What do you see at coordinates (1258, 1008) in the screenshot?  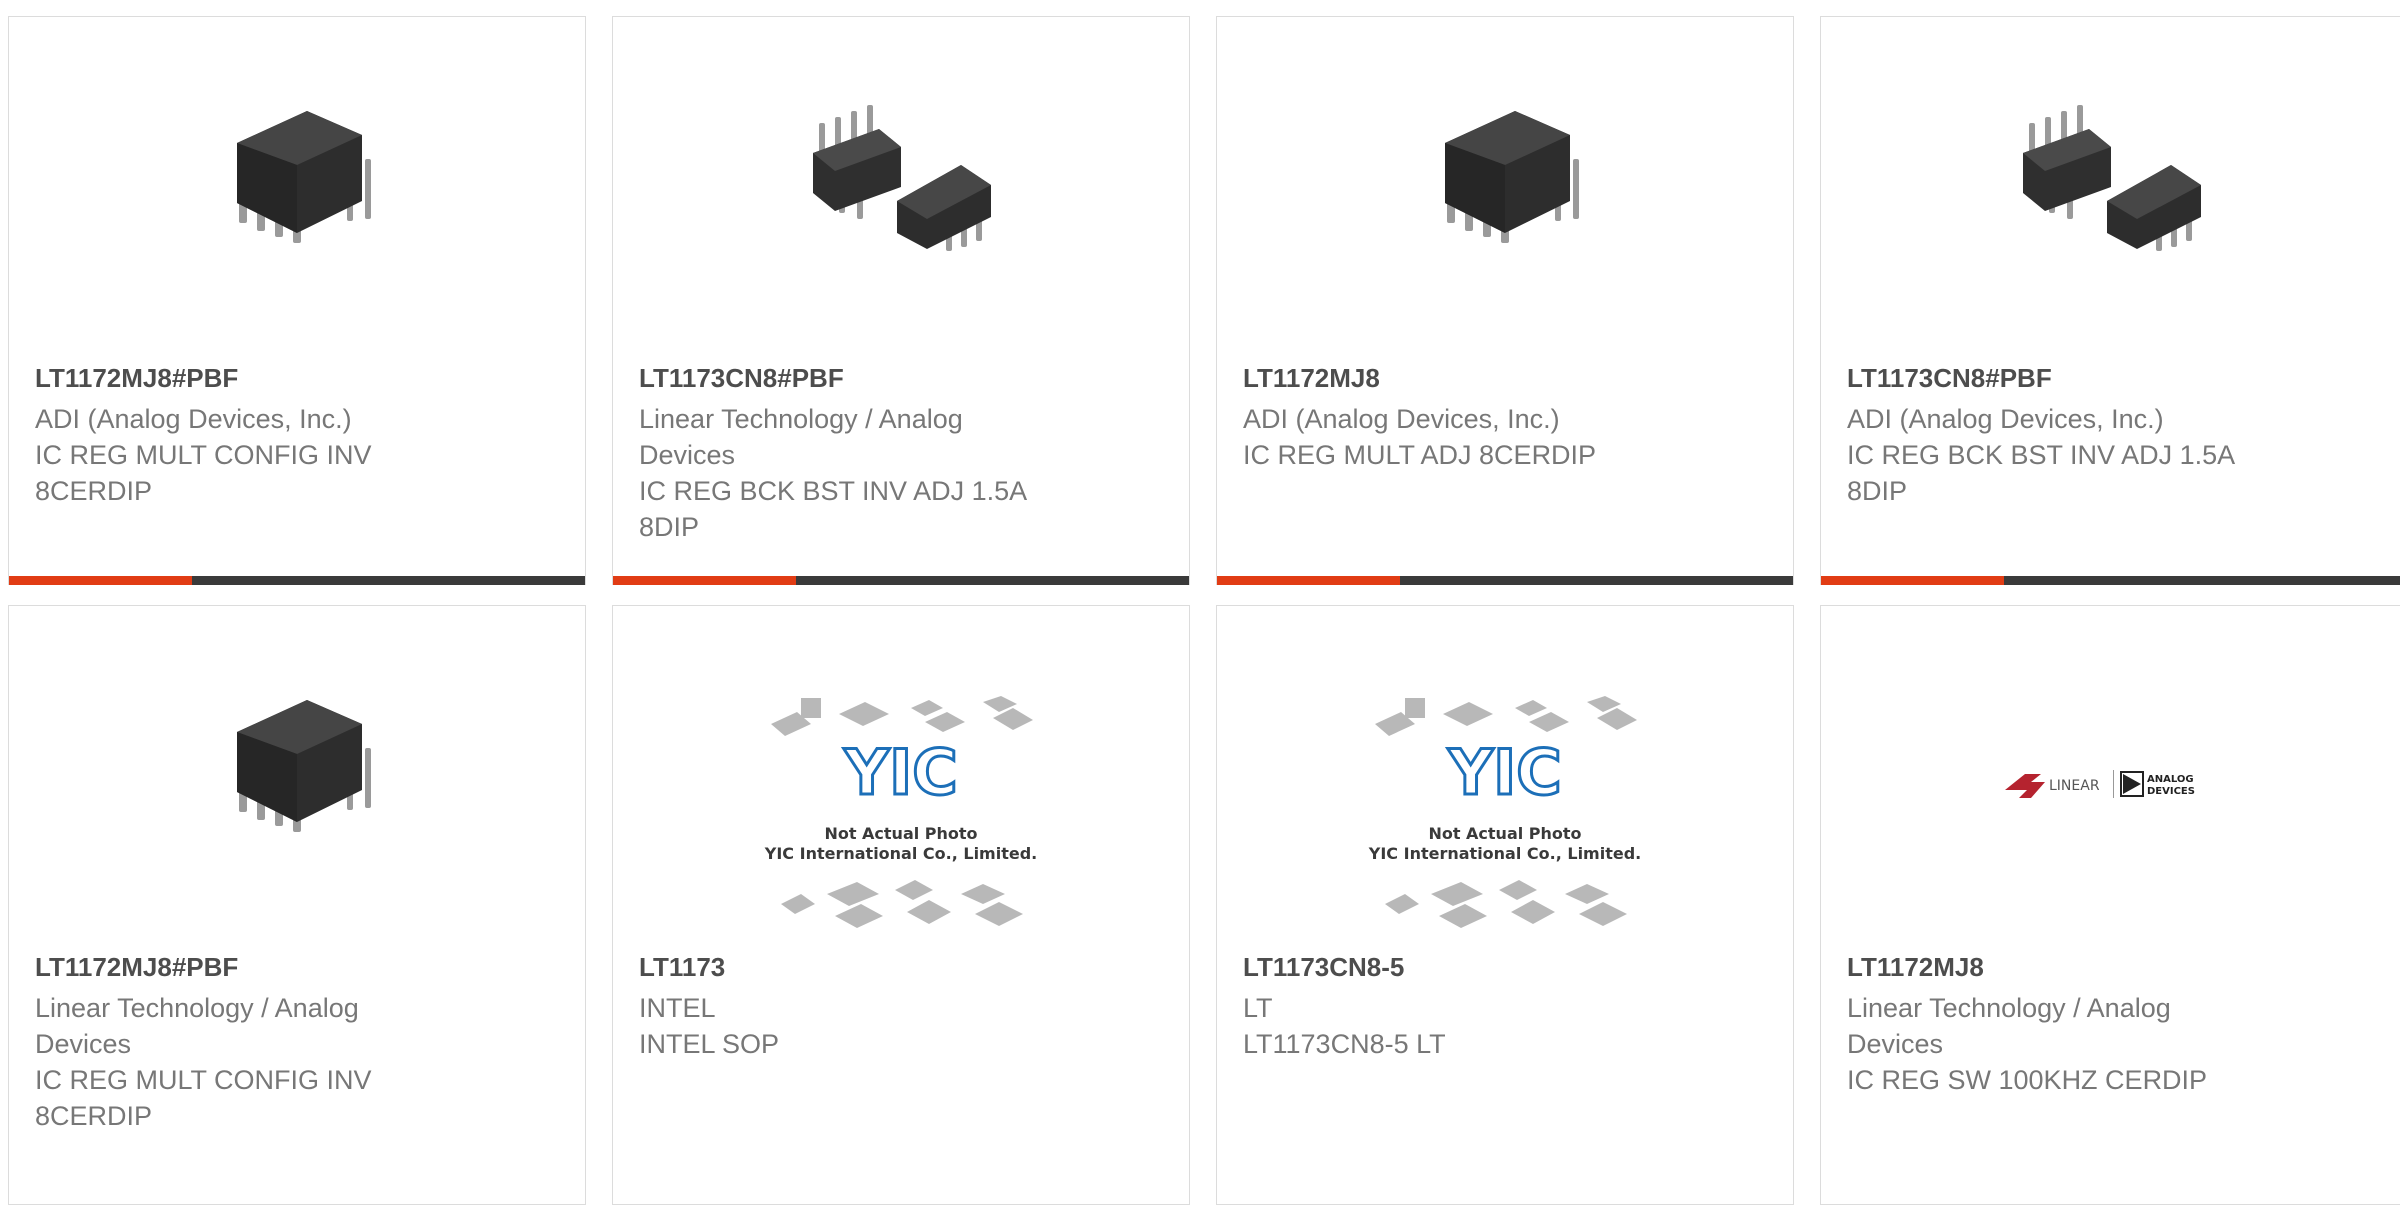 I see `manufacturer: LT` at bounding box center [1258, 1008].